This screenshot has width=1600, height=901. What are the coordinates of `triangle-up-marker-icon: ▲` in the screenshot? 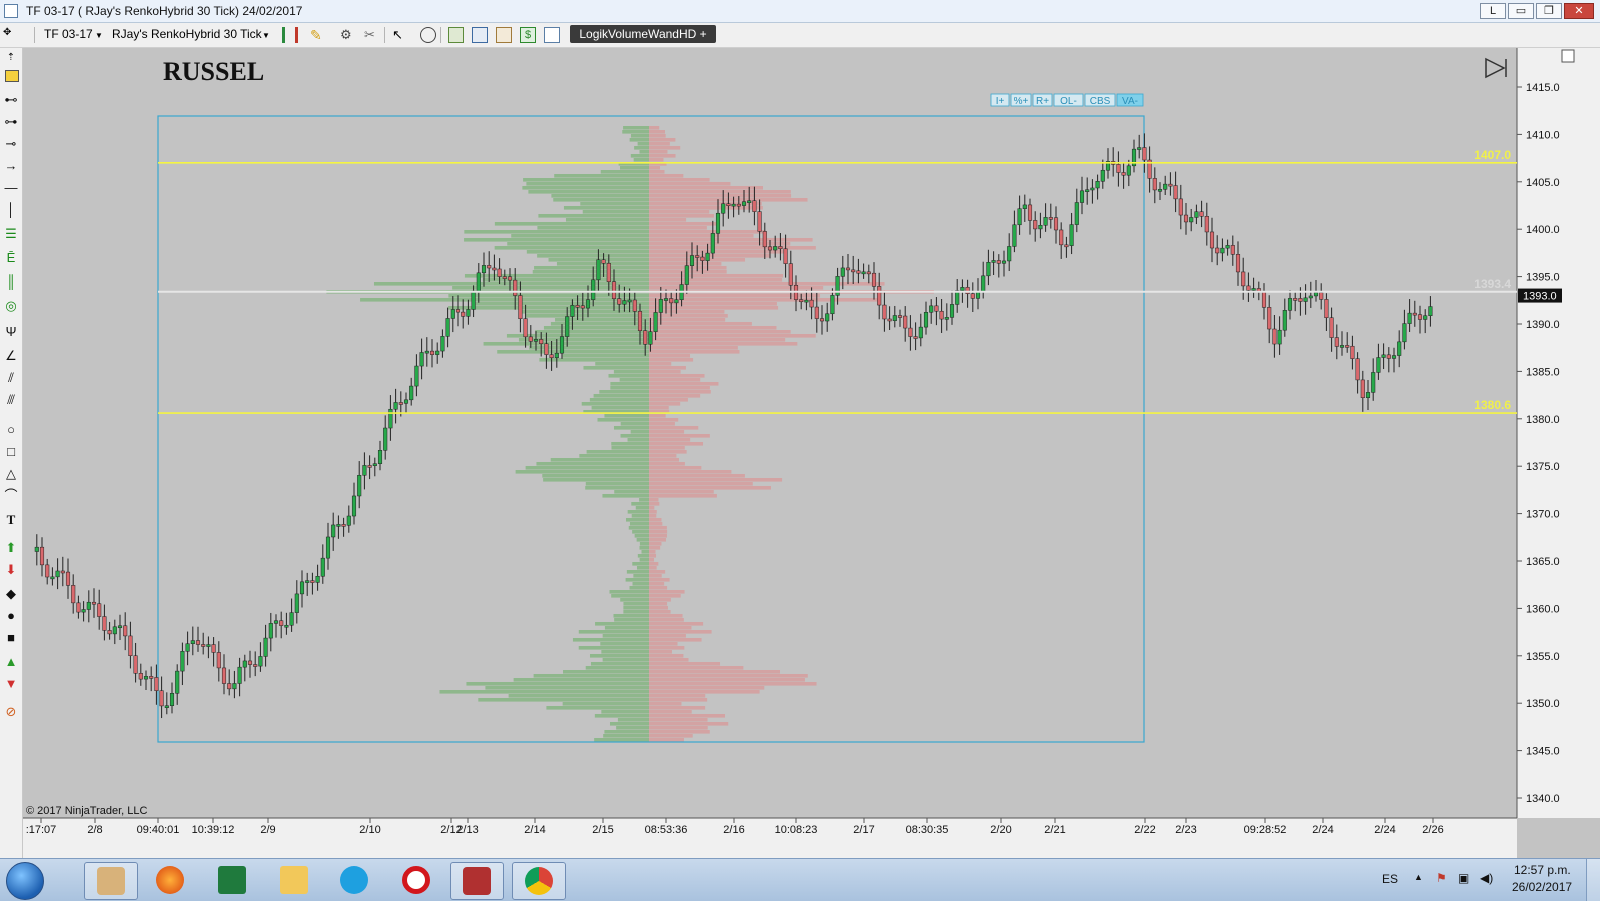 It's located at (11, 662).